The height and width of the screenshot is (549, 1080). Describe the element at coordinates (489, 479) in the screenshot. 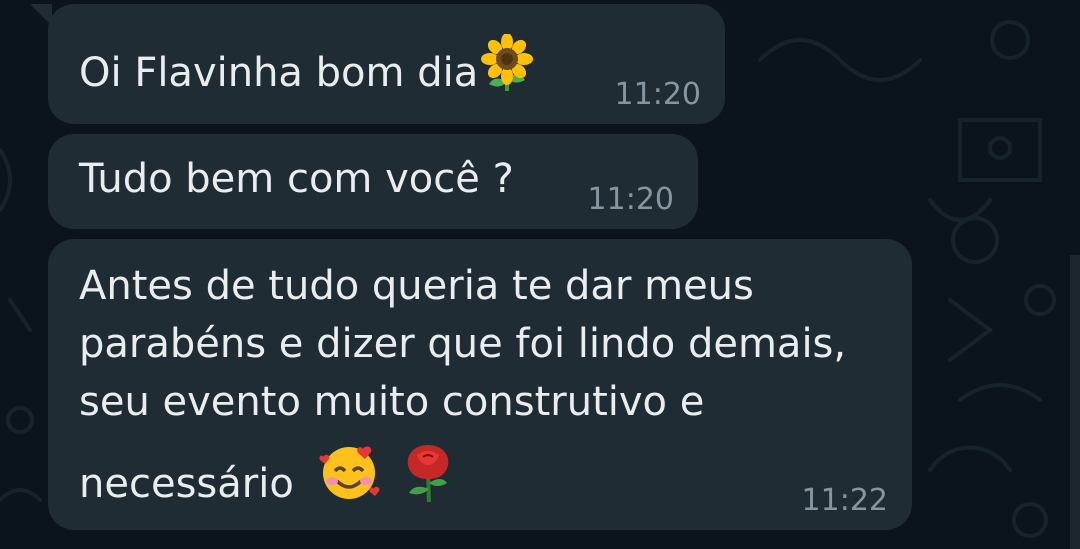

I see `message-line-last: necessário` at that location.